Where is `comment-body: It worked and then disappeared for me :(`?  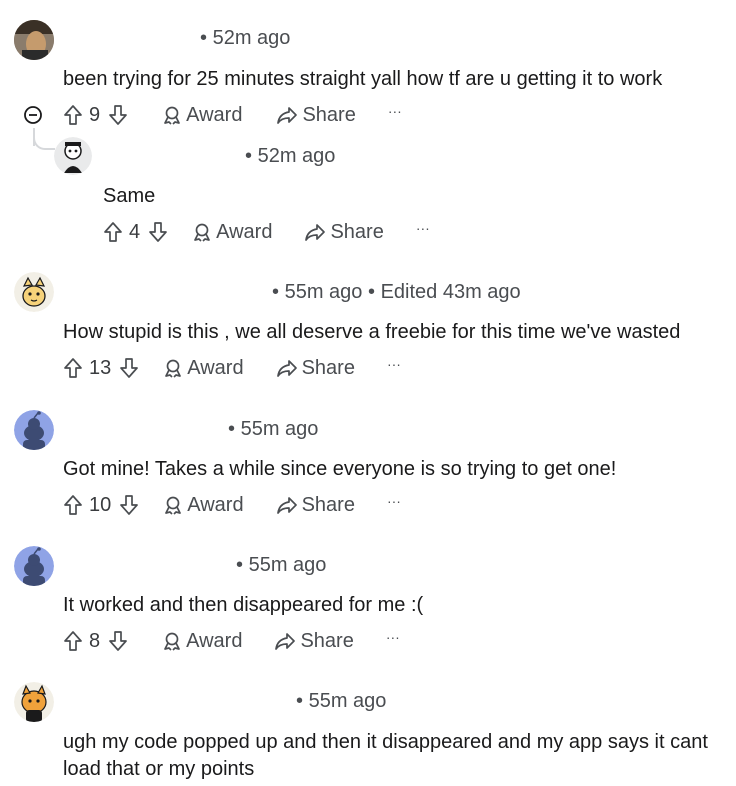
comment-body: It worked and then disappeared for me :( is located at coordinates (243, 605).